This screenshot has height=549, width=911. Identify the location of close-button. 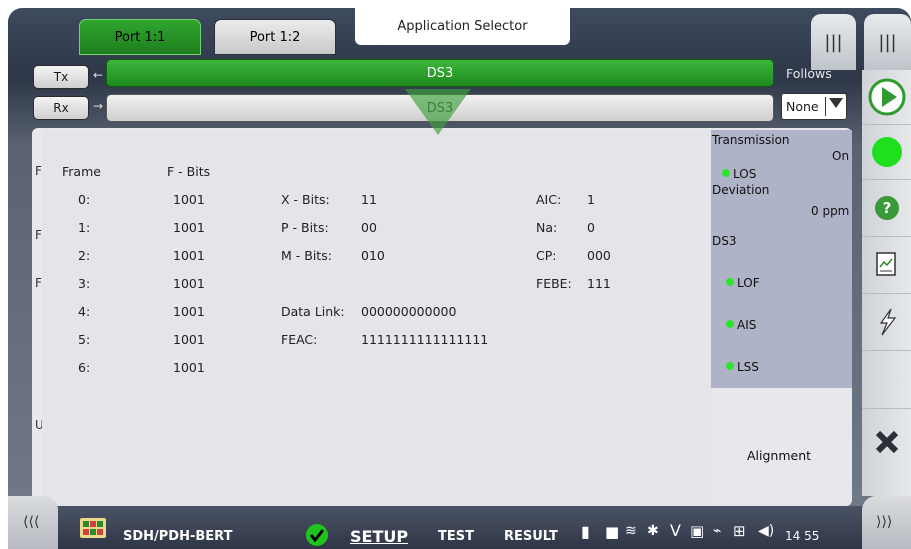
(886, 442).